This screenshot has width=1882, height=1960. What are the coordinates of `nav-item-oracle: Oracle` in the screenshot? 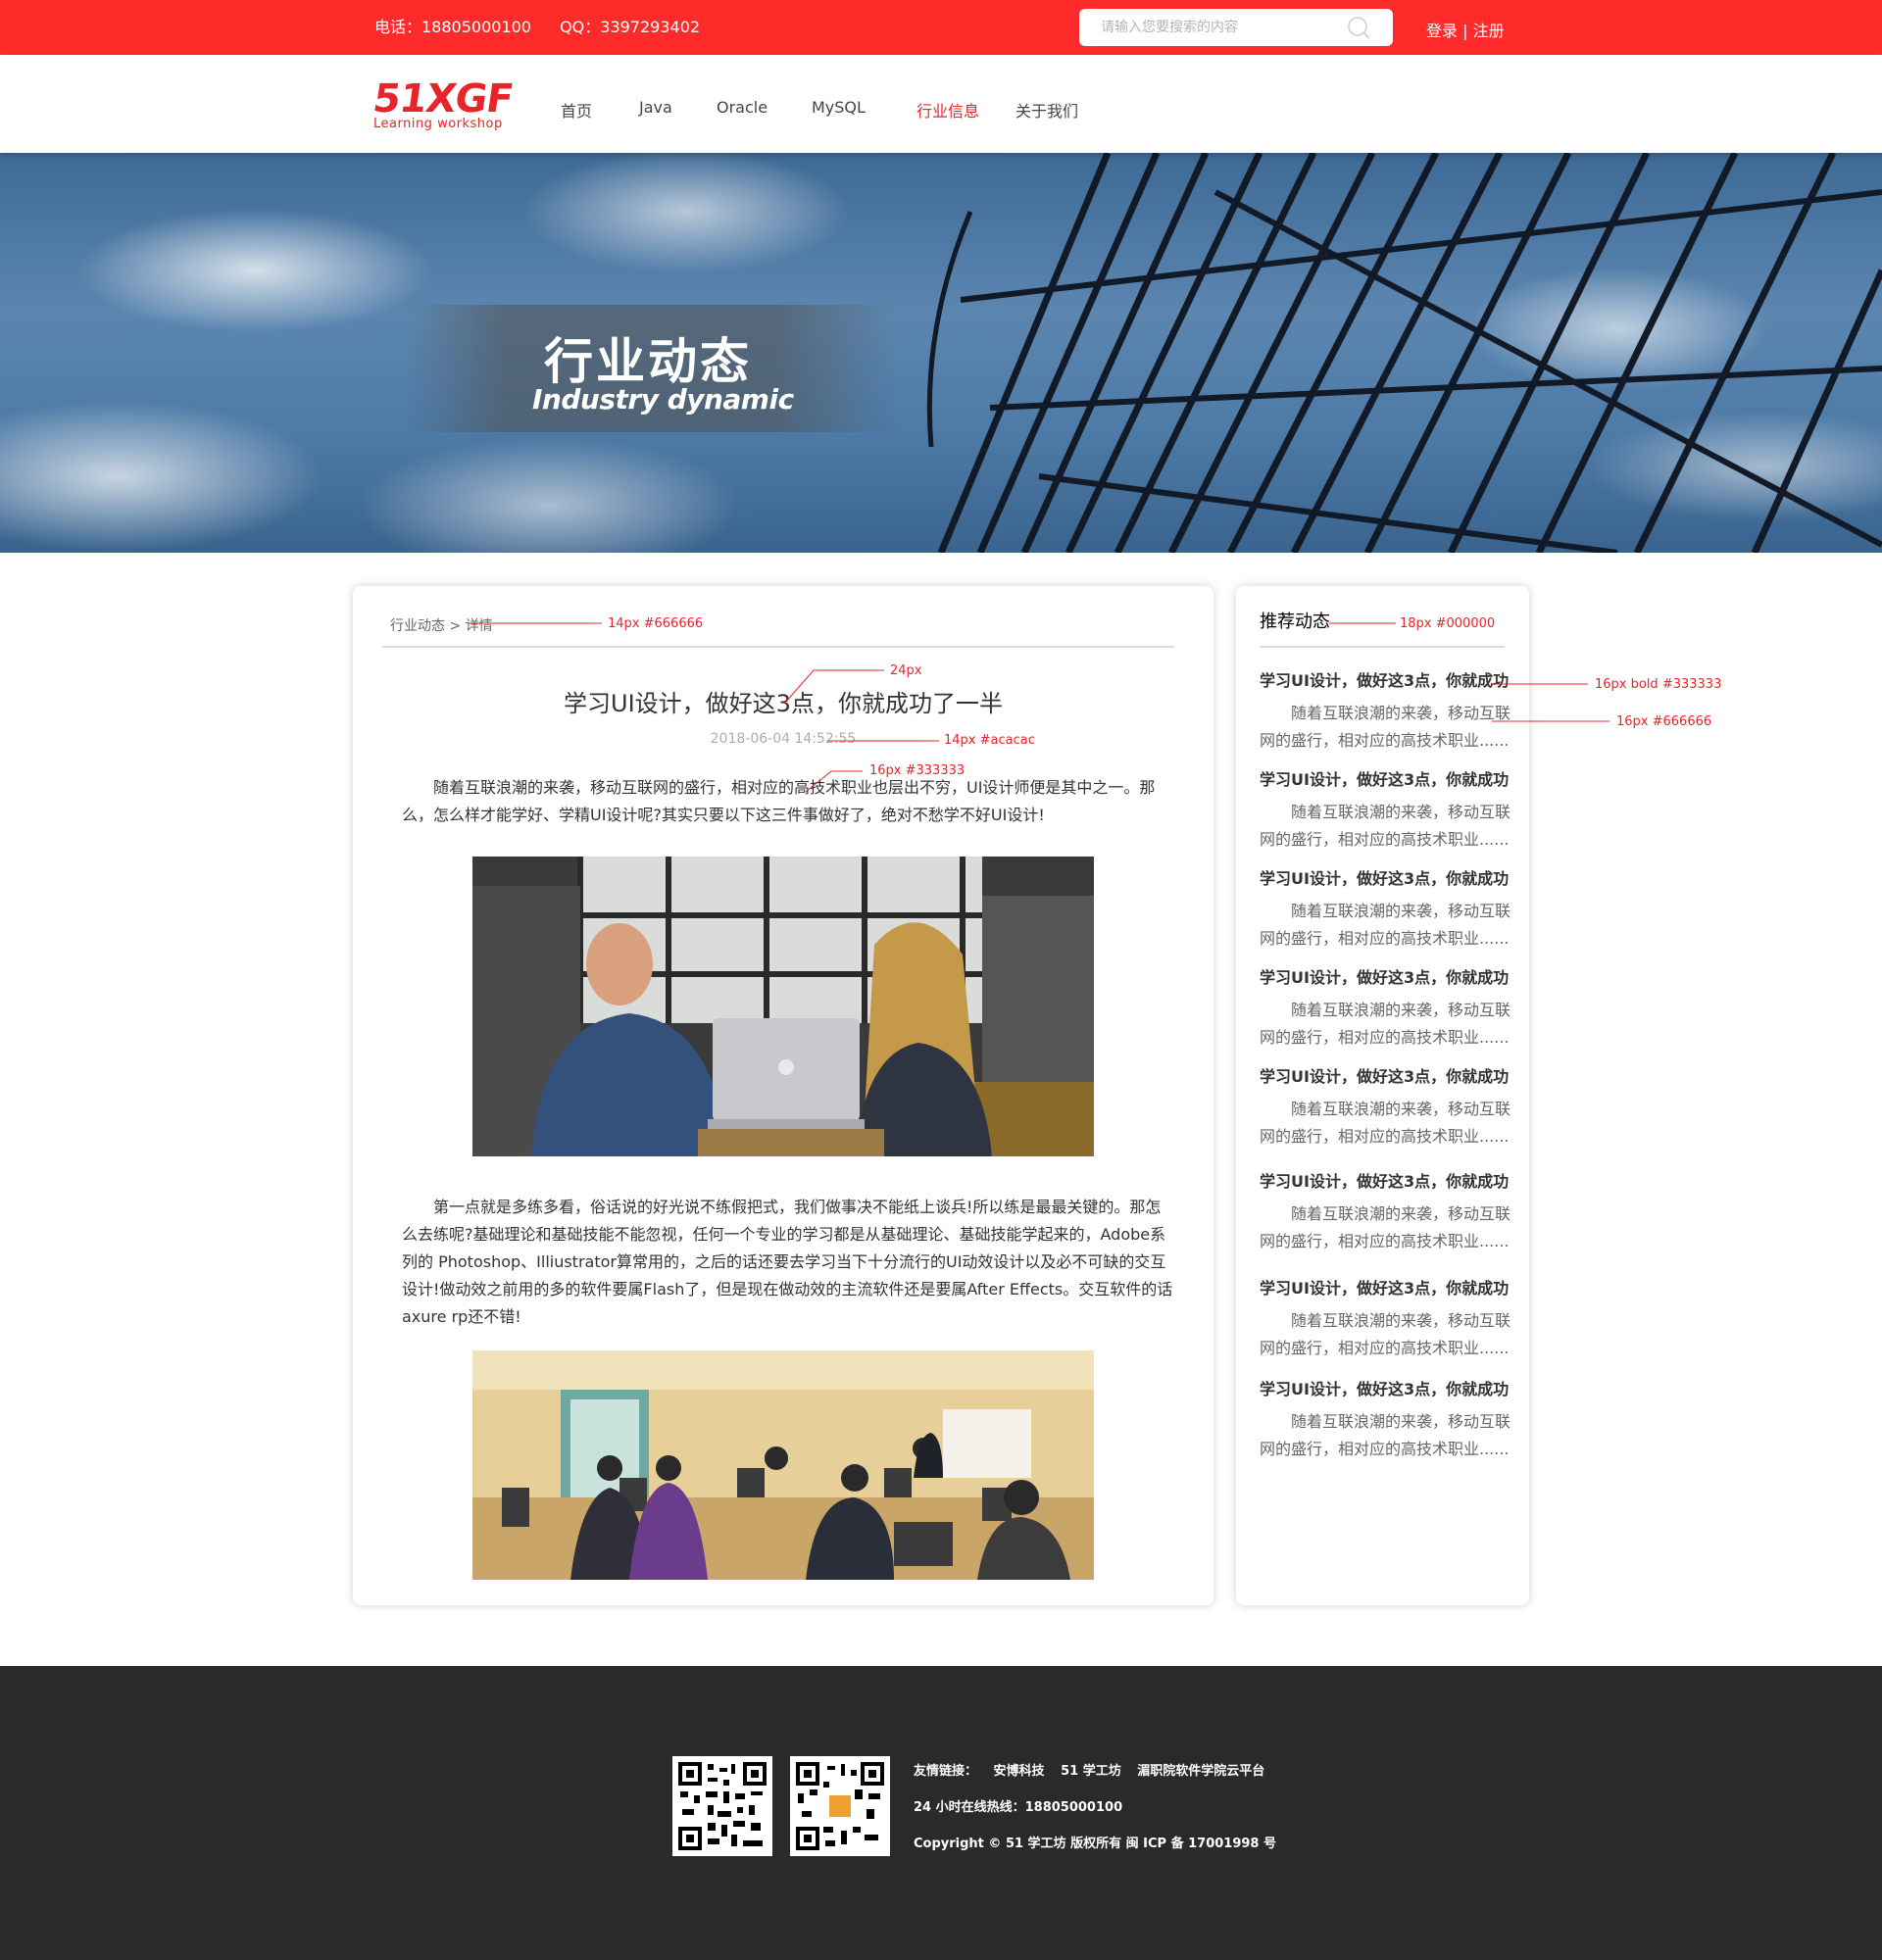 It's located at (742, 107).